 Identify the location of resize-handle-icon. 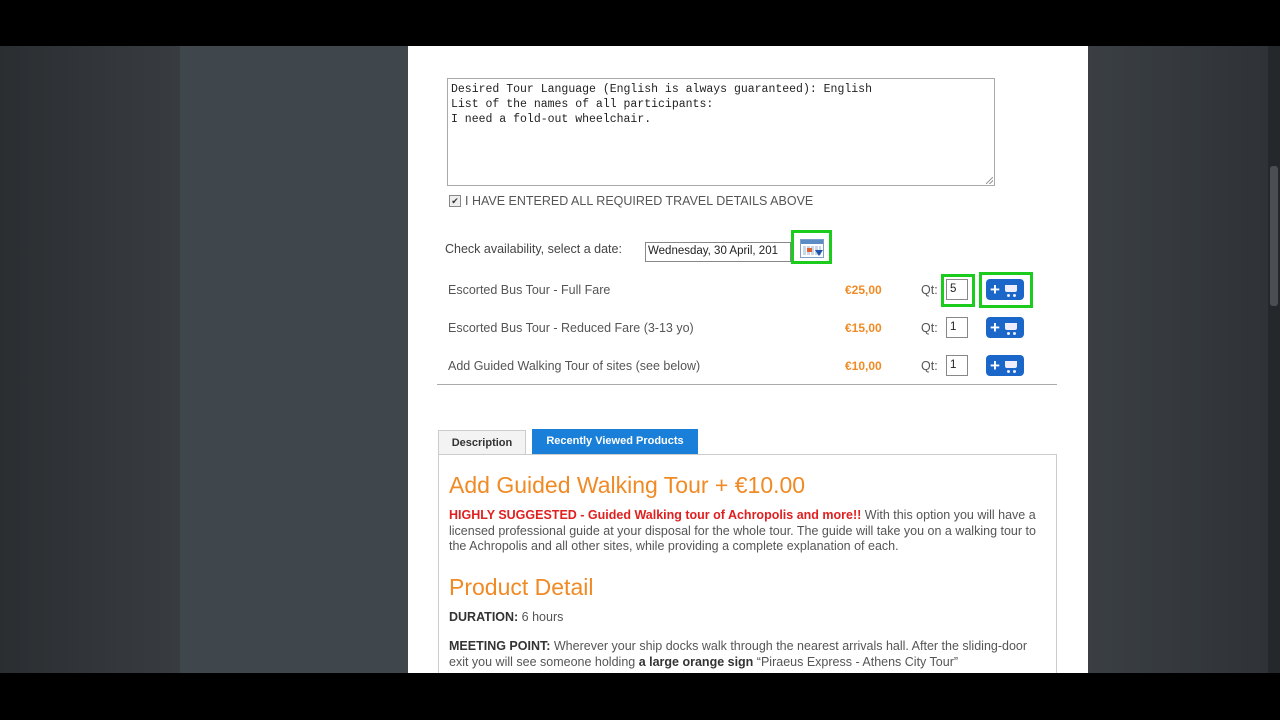
(989, 180).